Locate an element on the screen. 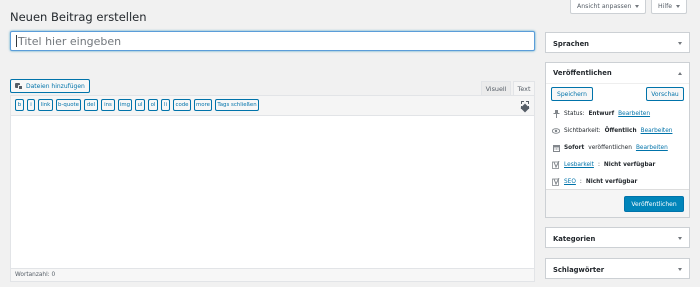  quicktag-close-tags-button: Tags schließen is located at coordinates (237, 105).